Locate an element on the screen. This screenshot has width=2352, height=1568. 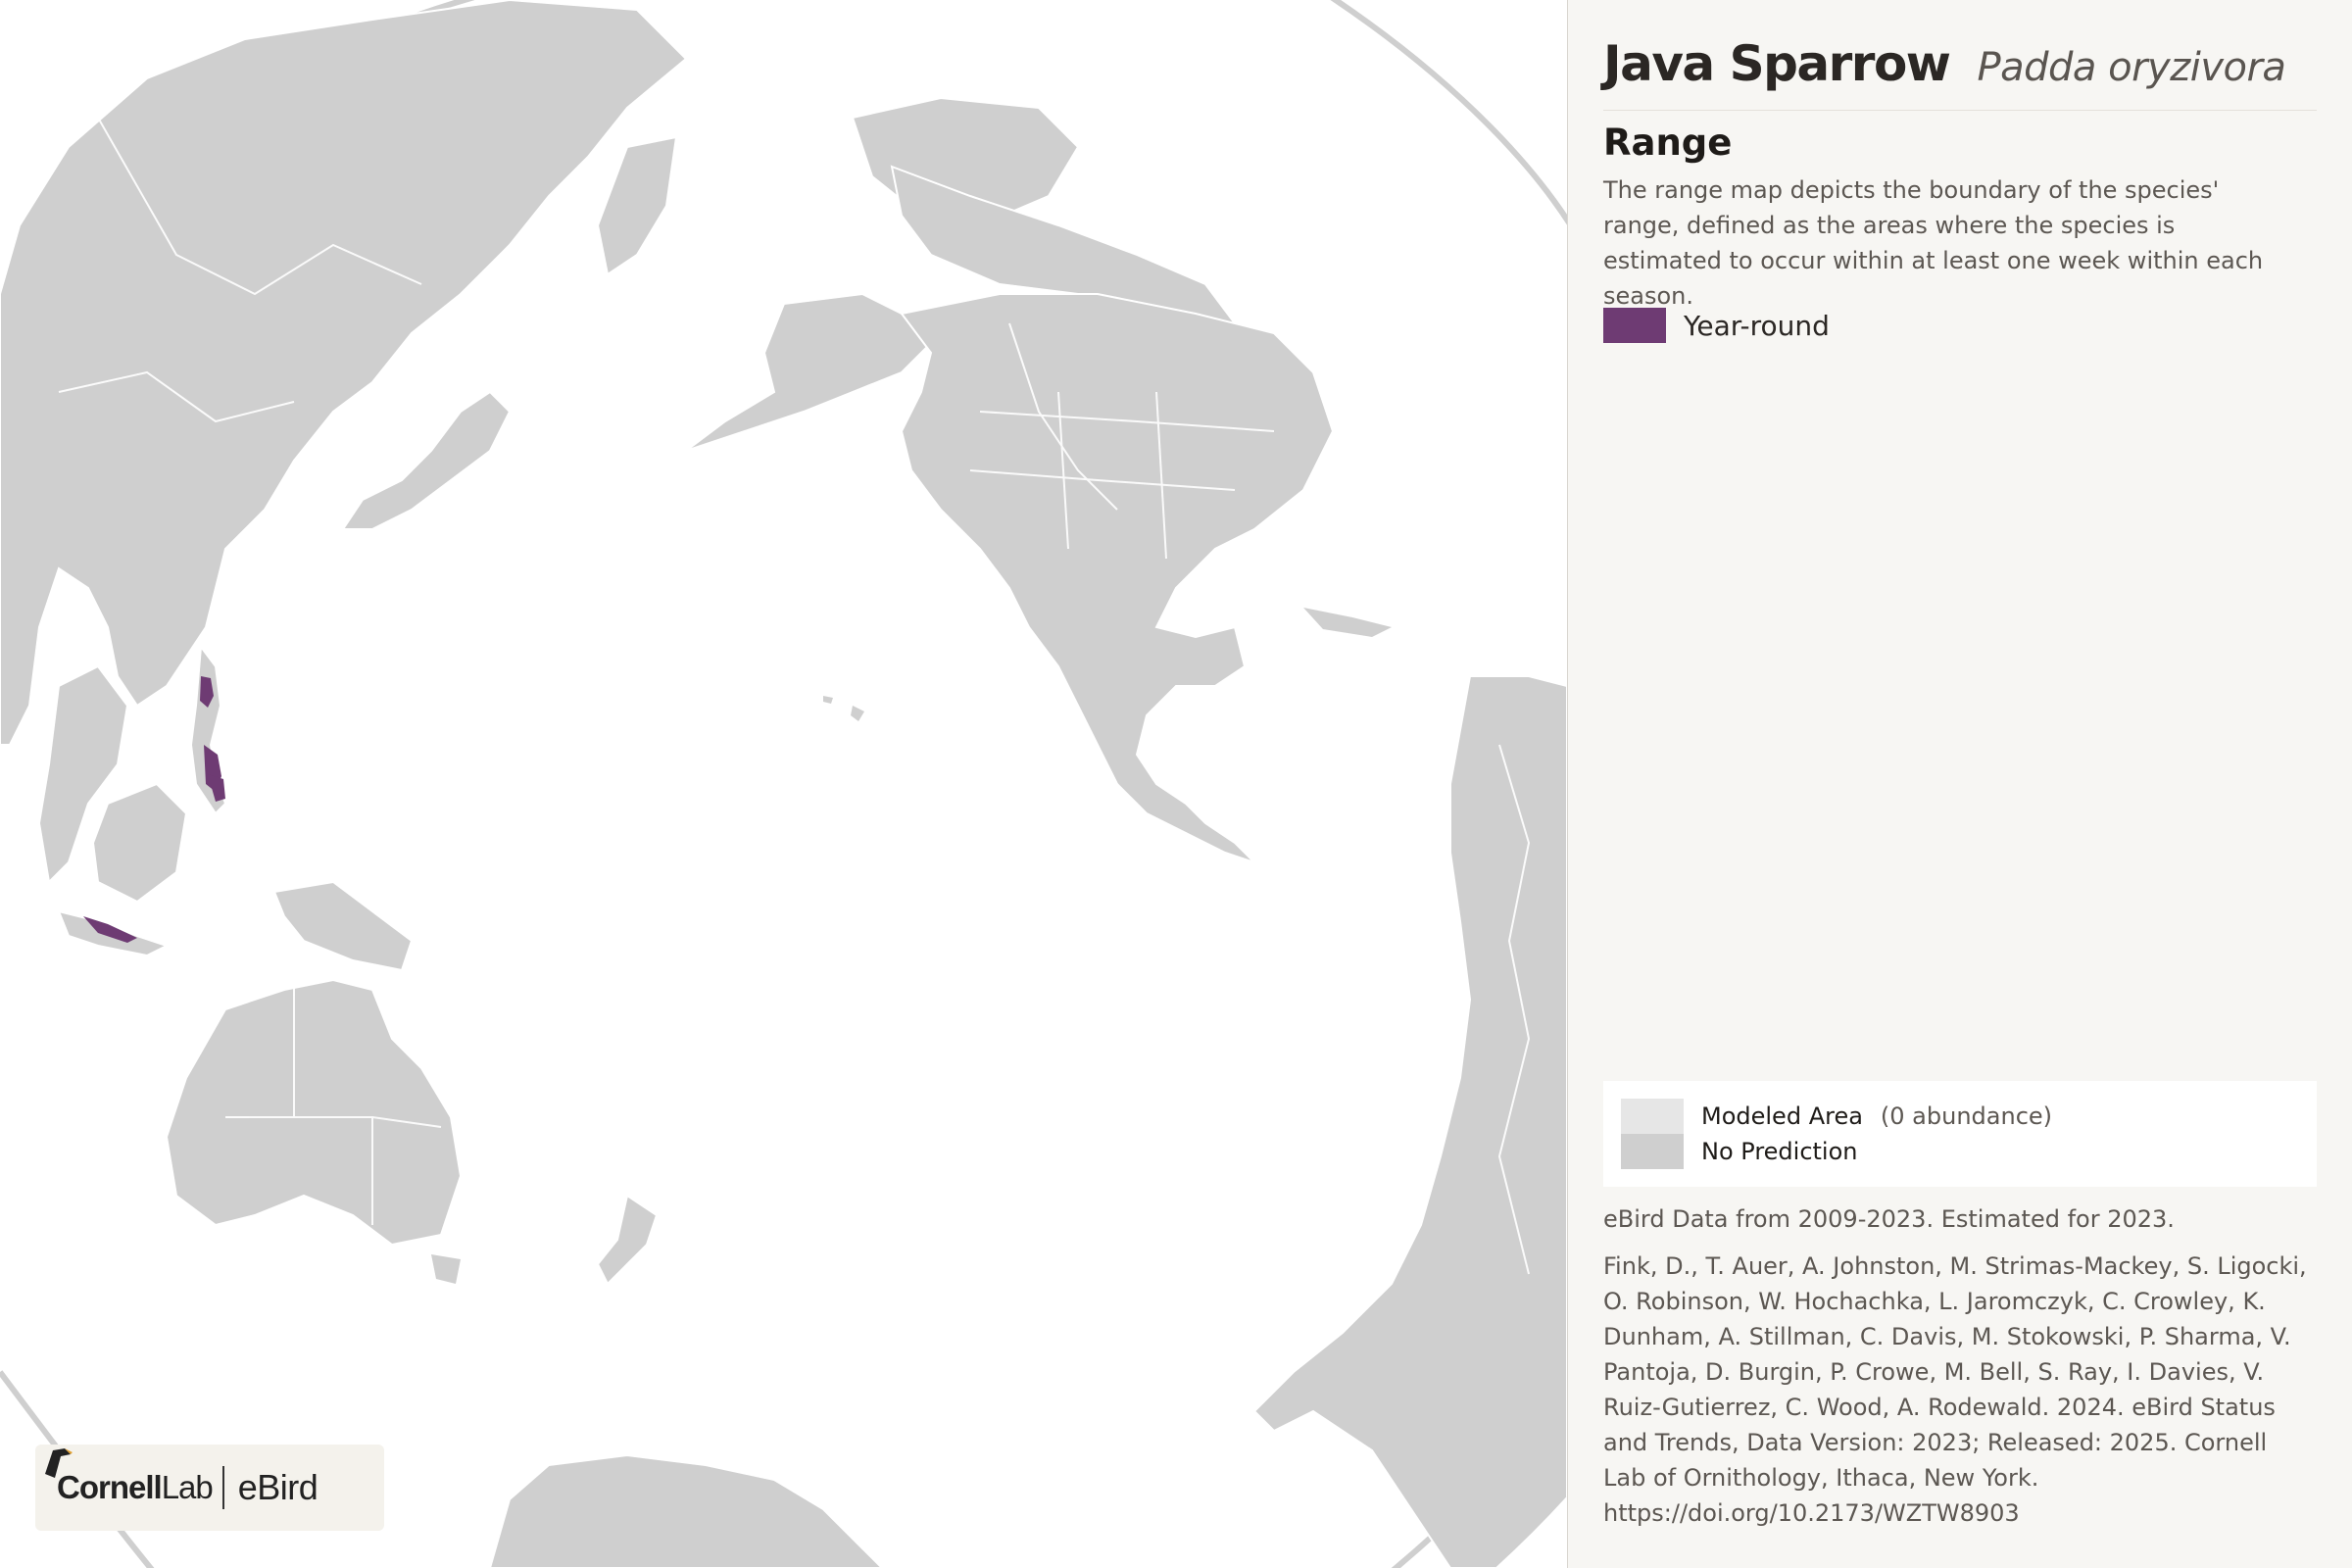
land-hawaii is located at coordinates (843, 708).